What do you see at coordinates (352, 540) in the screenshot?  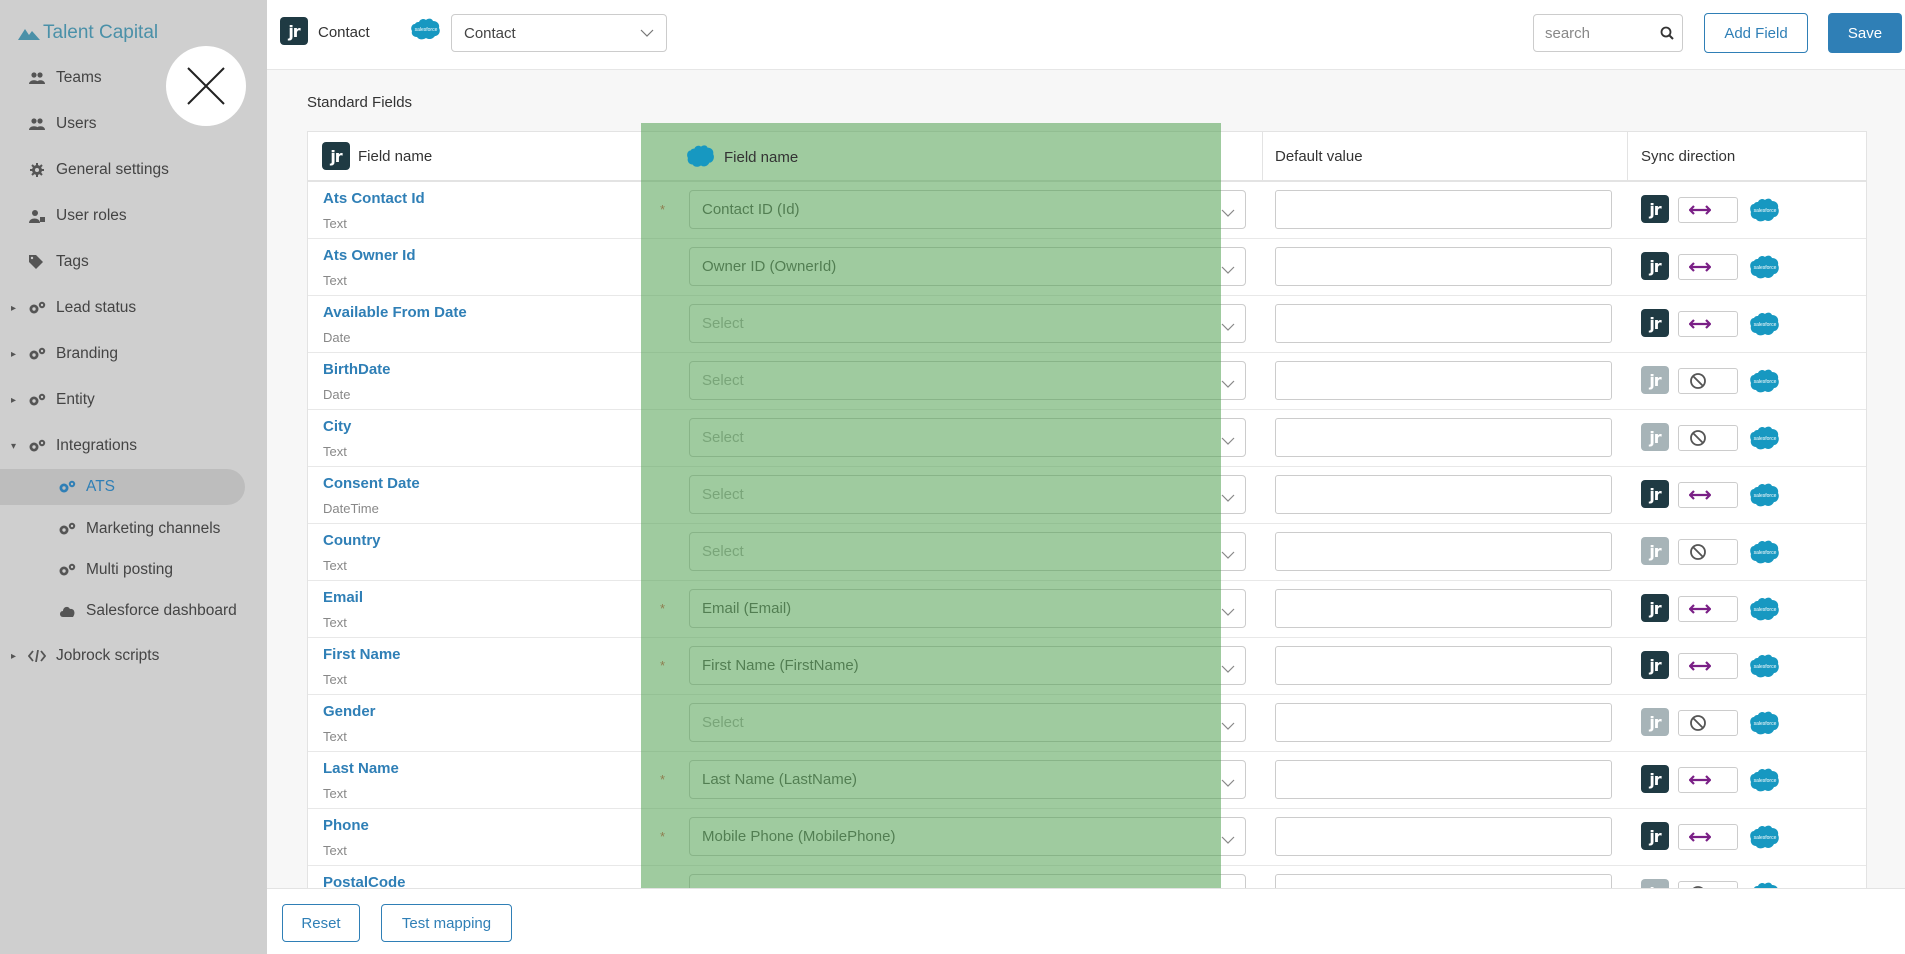 I see `field-name-link: Country` at bounding box center [352, 540].